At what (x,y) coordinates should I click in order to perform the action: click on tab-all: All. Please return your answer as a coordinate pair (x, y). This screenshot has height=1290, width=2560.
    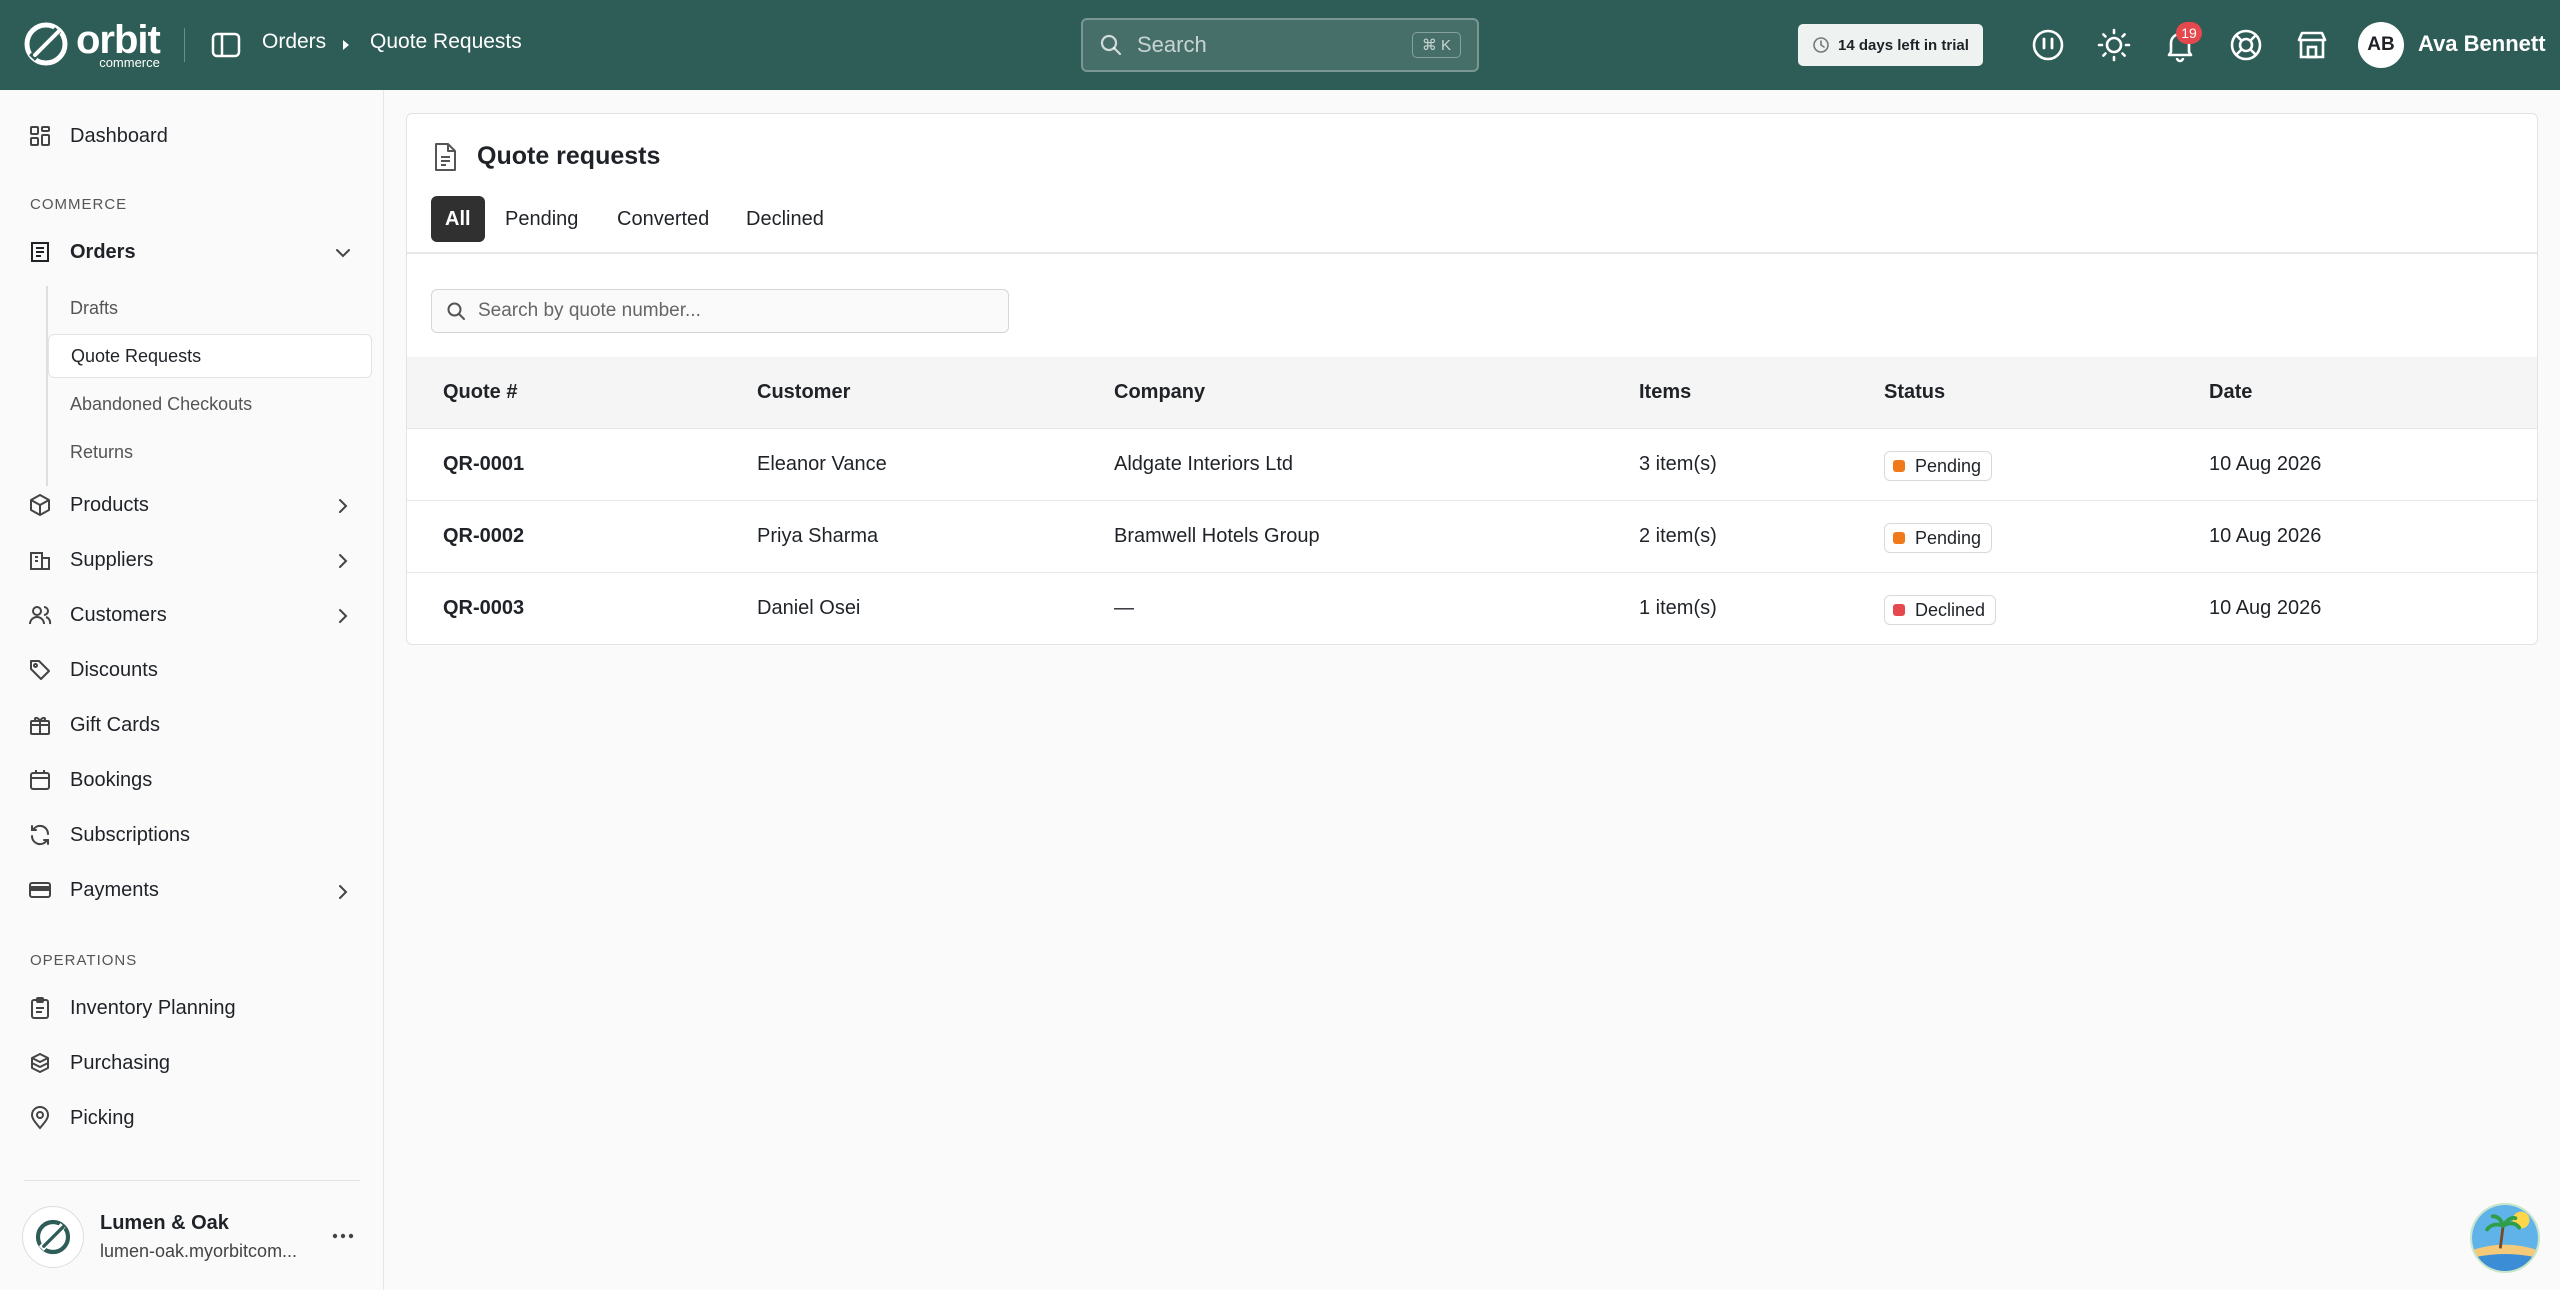
    Looking at the image, I should click on (458, 219).